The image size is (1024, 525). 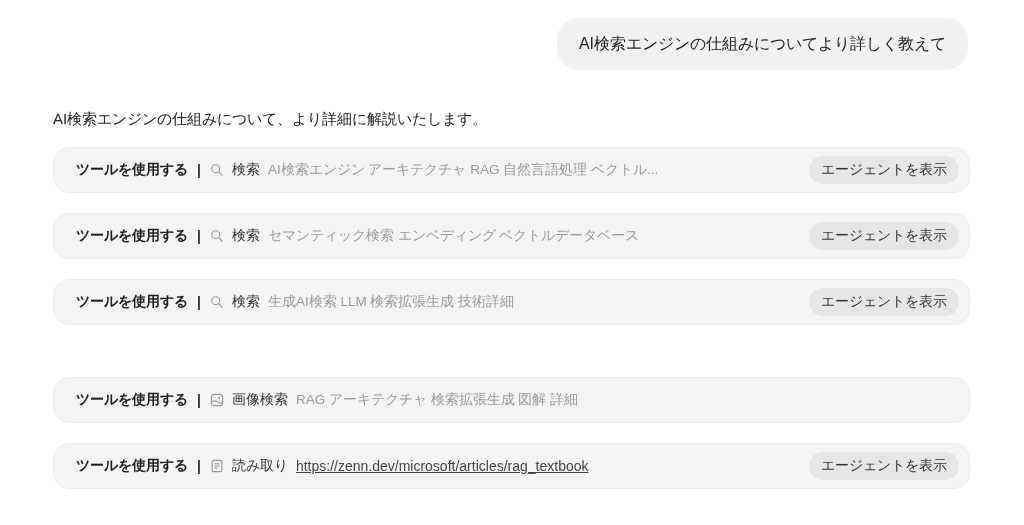 I want to click on image-icon, so click(x=216, y=400).